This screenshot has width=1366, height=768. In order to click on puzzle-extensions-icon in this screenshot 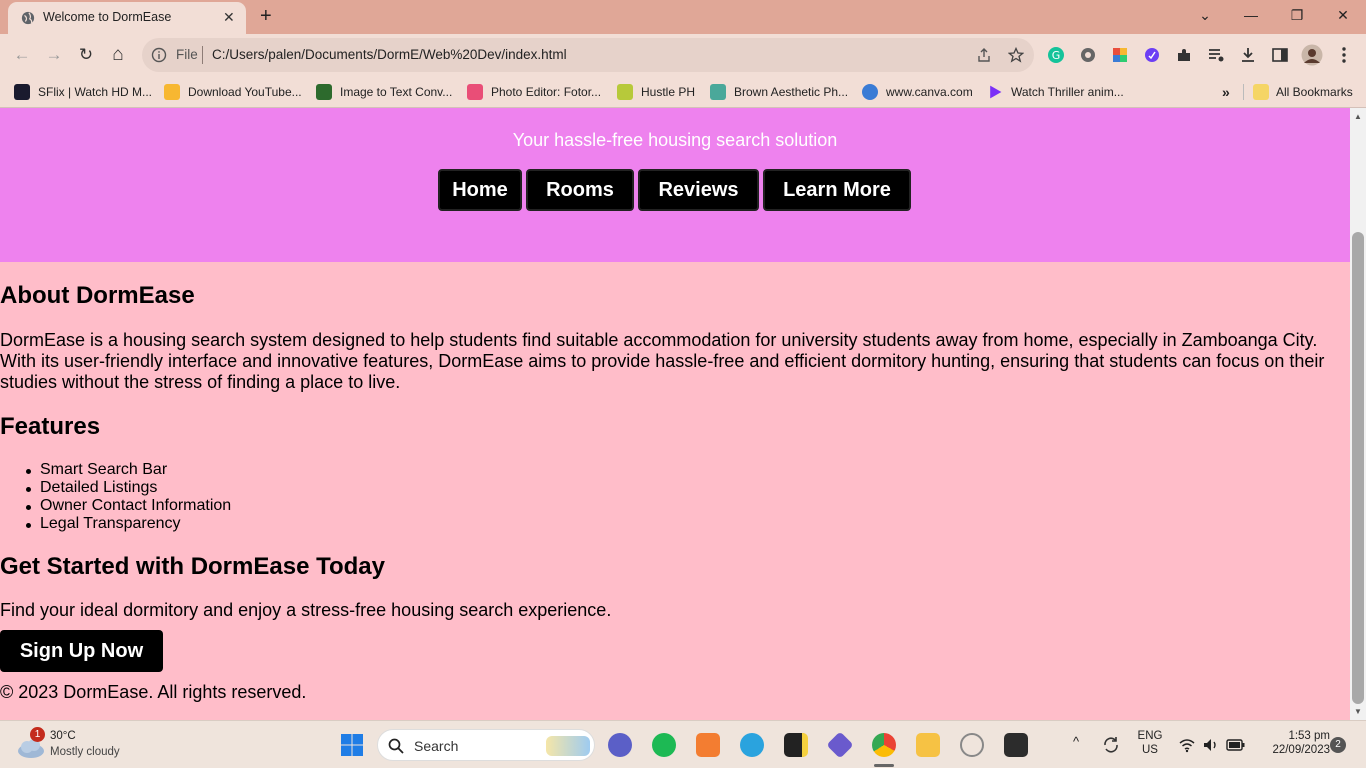, I will do `click(1184, 55)`.